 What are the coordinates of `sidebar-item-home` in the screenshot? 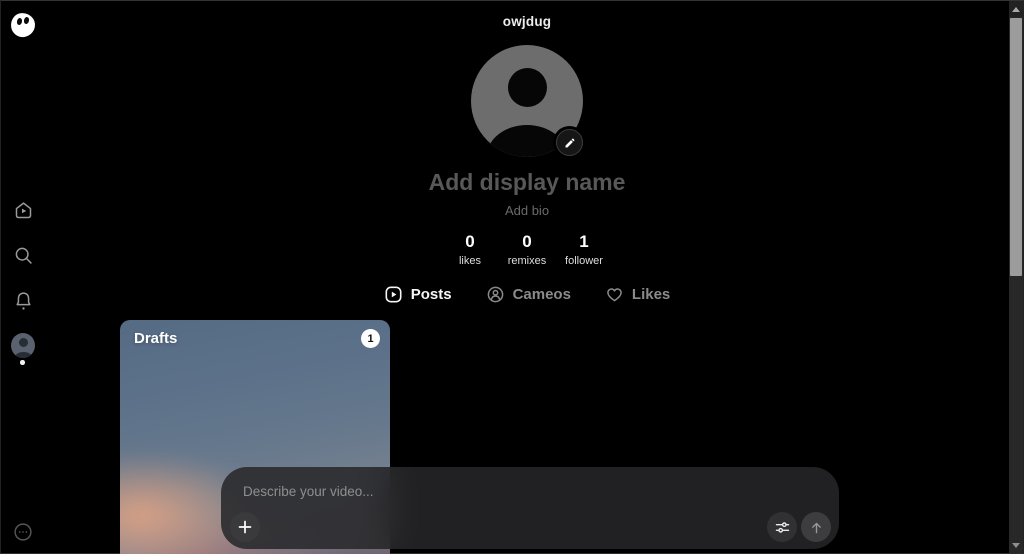 It's located at (23, 210).